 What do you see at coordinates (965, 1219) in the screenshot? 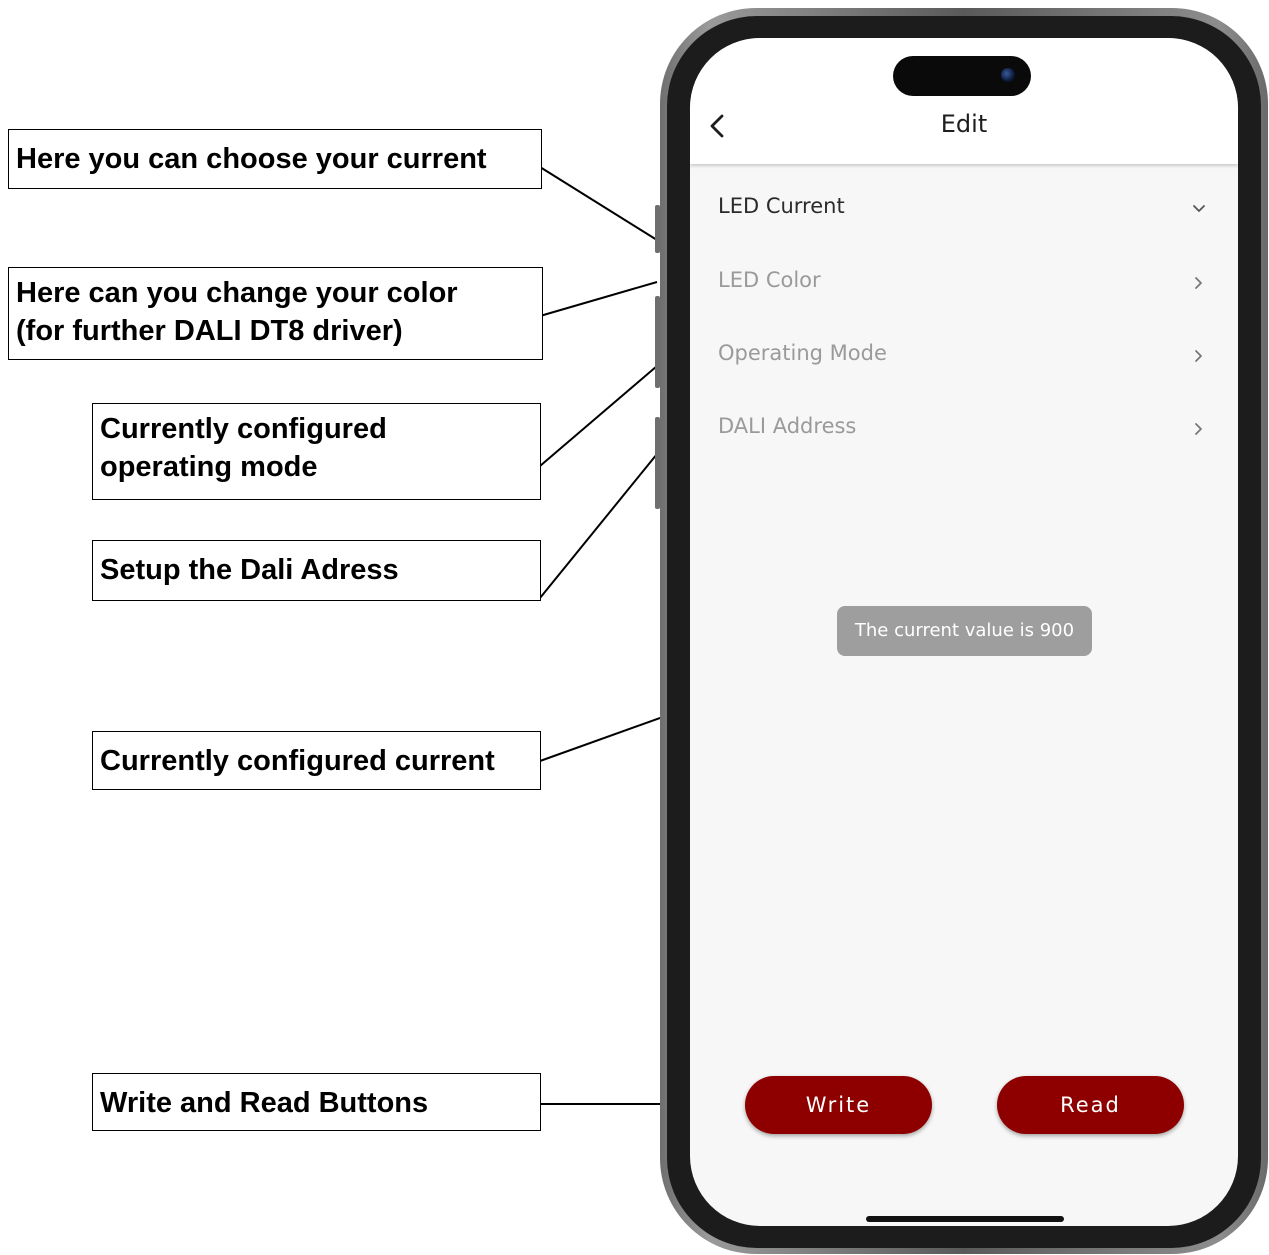
I see `home-indicator` at bounding box center [965, 1219].